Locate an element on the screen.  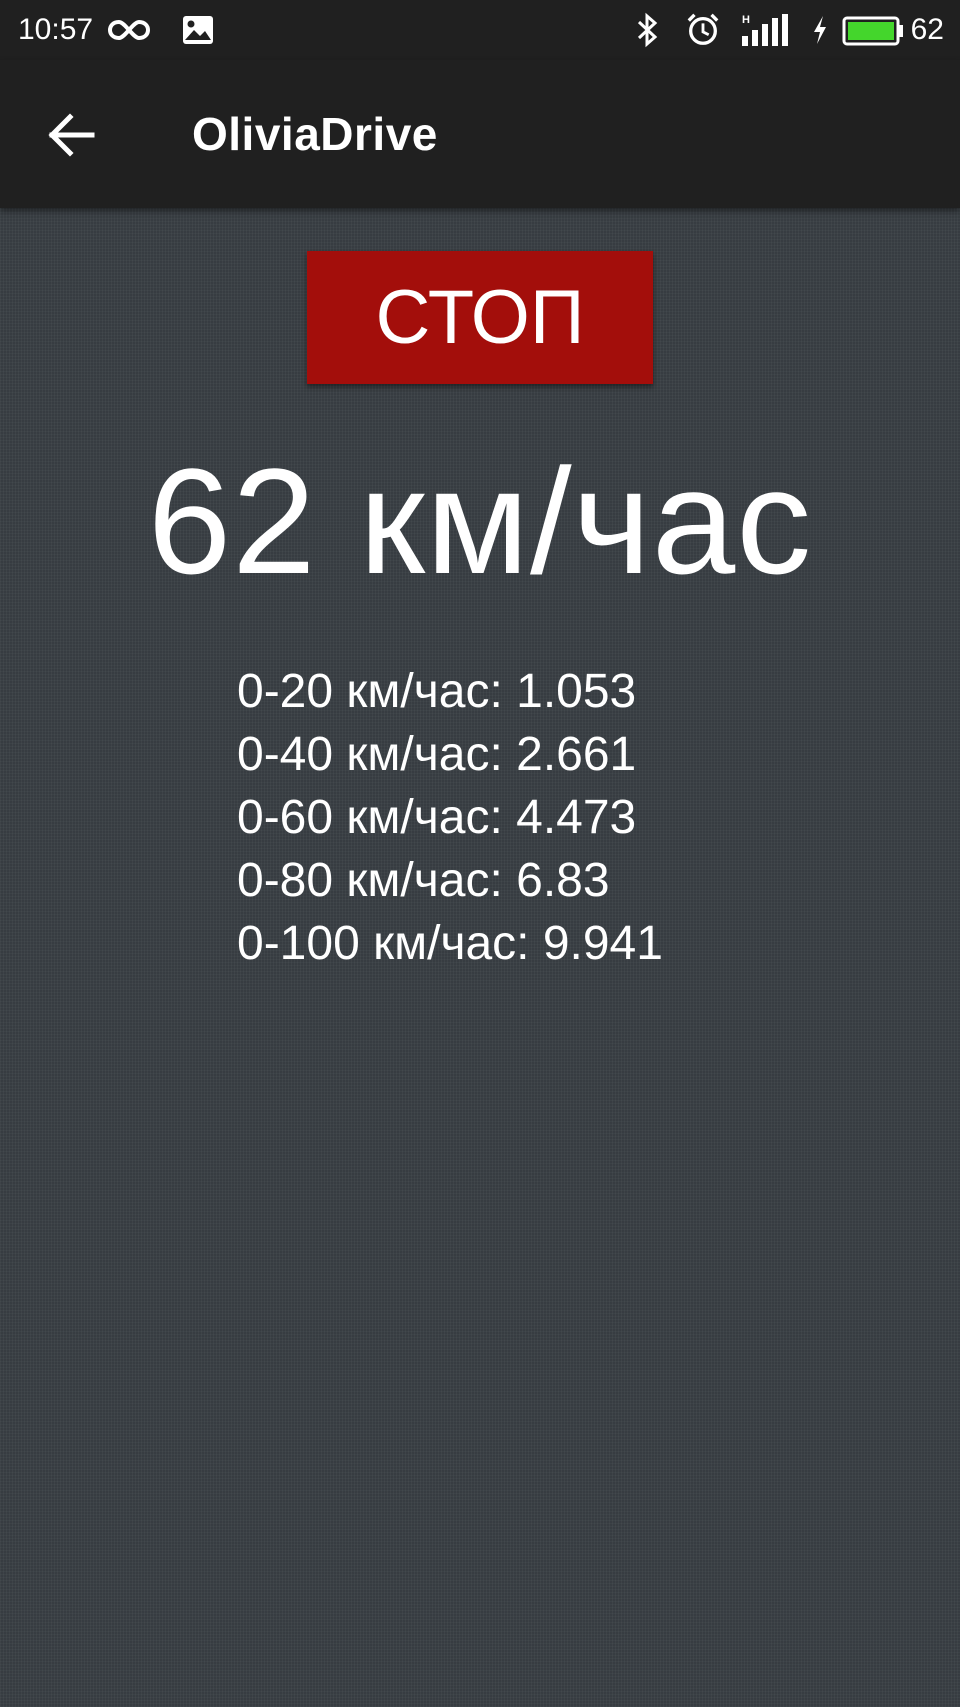
status-bar: 10:57 H 62 is located at coordinates (480, 30).